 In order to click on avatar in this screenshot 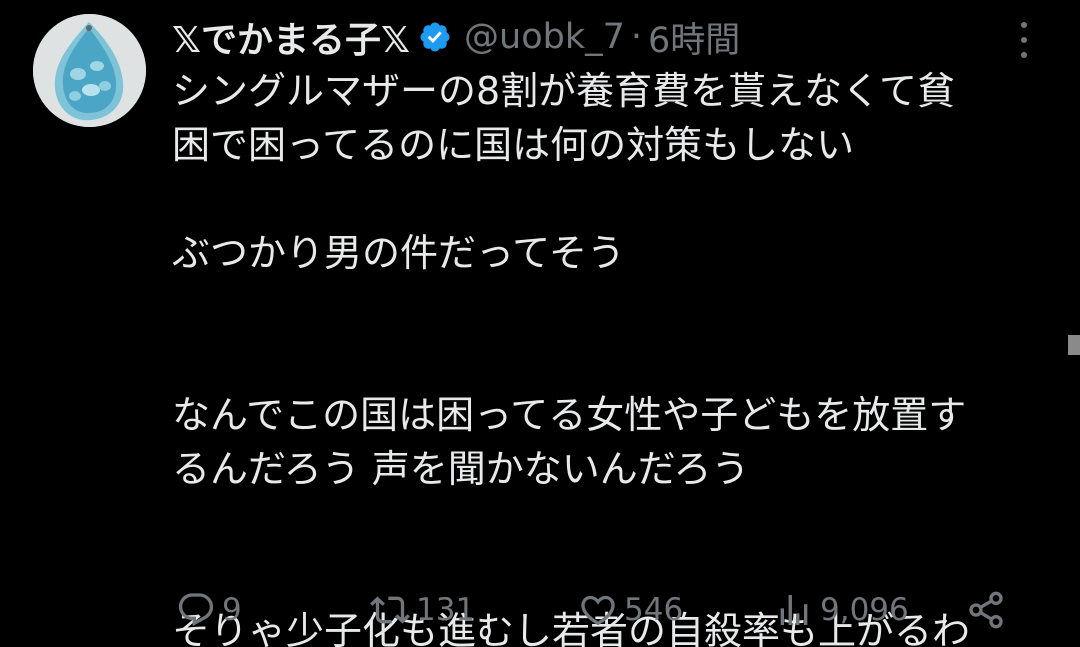, I will do `click(89, 70)`.